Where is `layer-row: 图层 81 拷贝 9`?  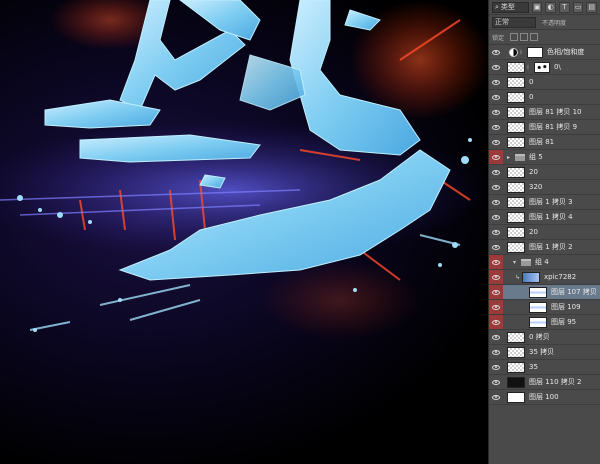
layer-row: 图层 81 拷贝 9 is located at coordinates (544, 127).